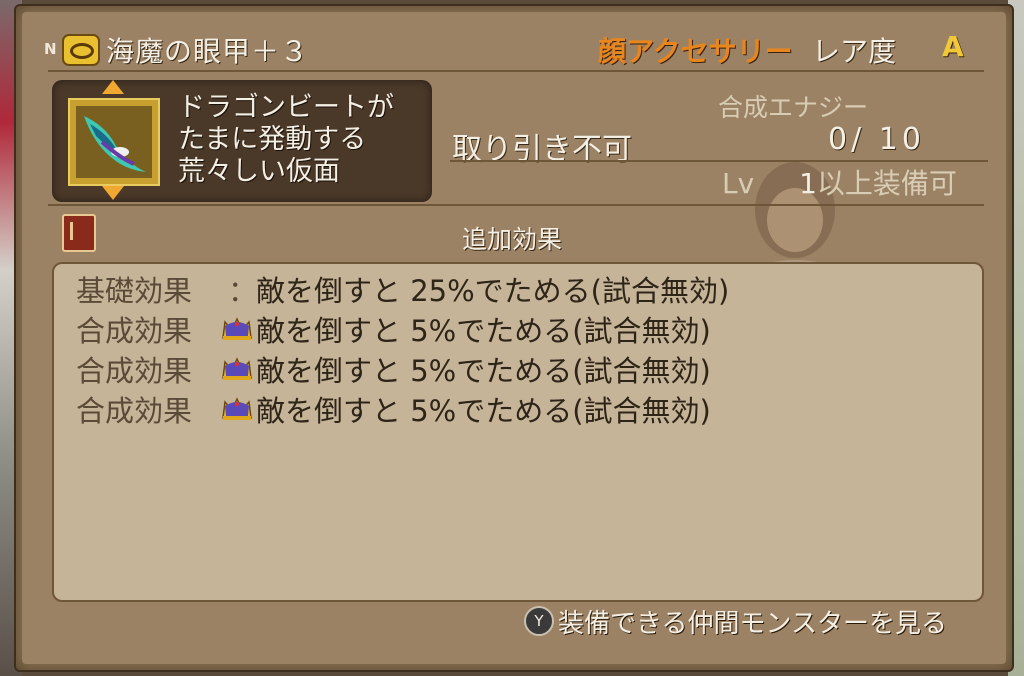 This screenshot has height=676, width=1024. Describe the element at coordinates (493, 291) in the screenshot. I see `effect-text: 敵を倒すと 25%でためる(試合無効)` at that location.